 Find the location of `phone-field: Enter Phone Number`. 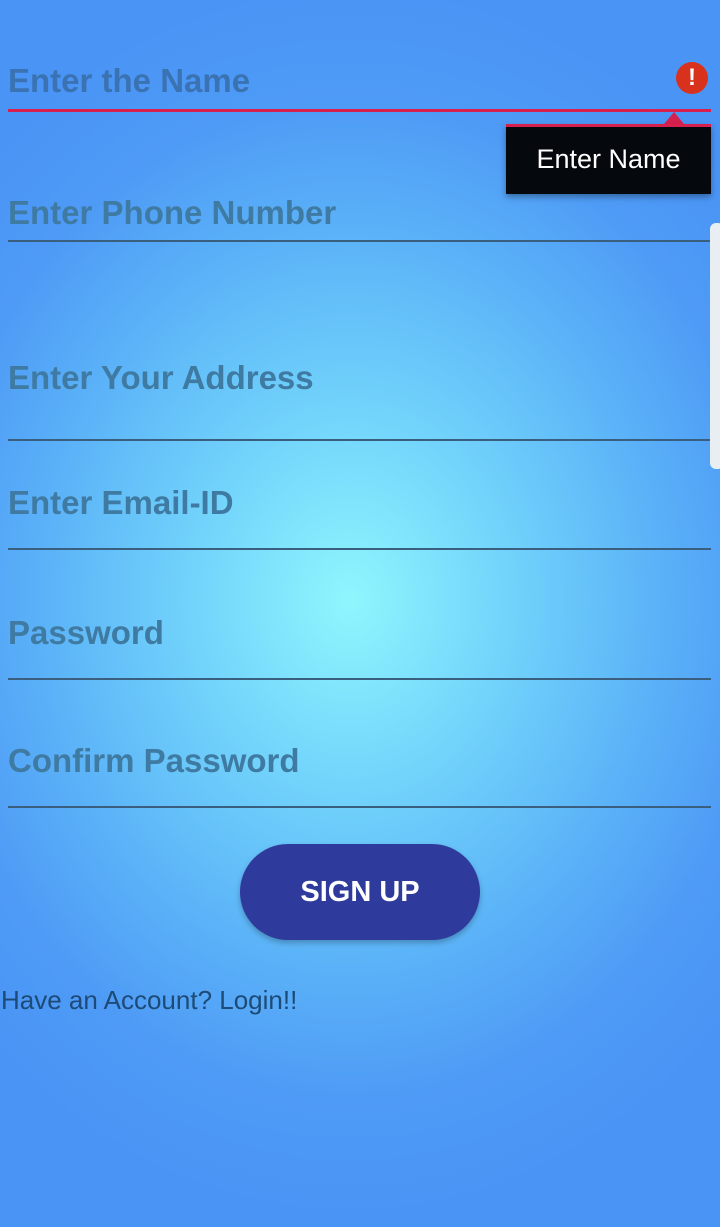

phone-field: Enter Phone Number is located at coordinates (359, 212).